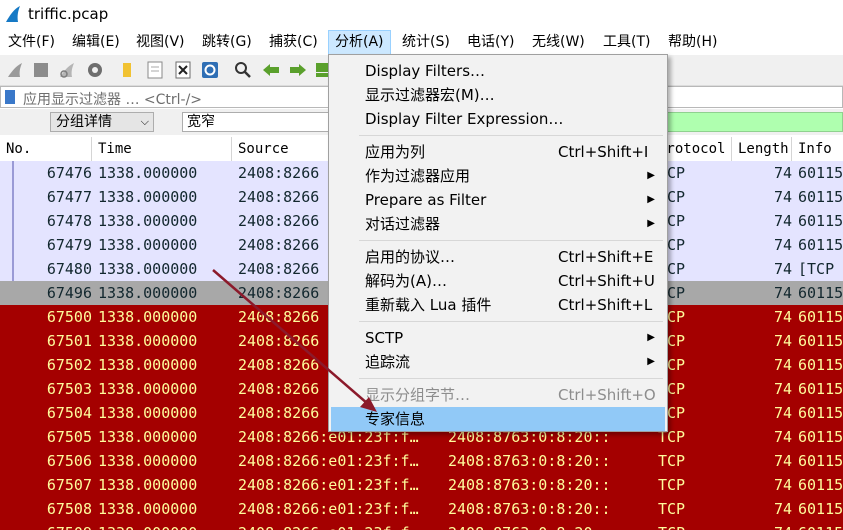 Image resolution: width=843 pixels, height=530 pixels. What do you see at coordinates (127, 70) in the screenshot?
I see `open-folder-icon` at bounding box center [127, 70].